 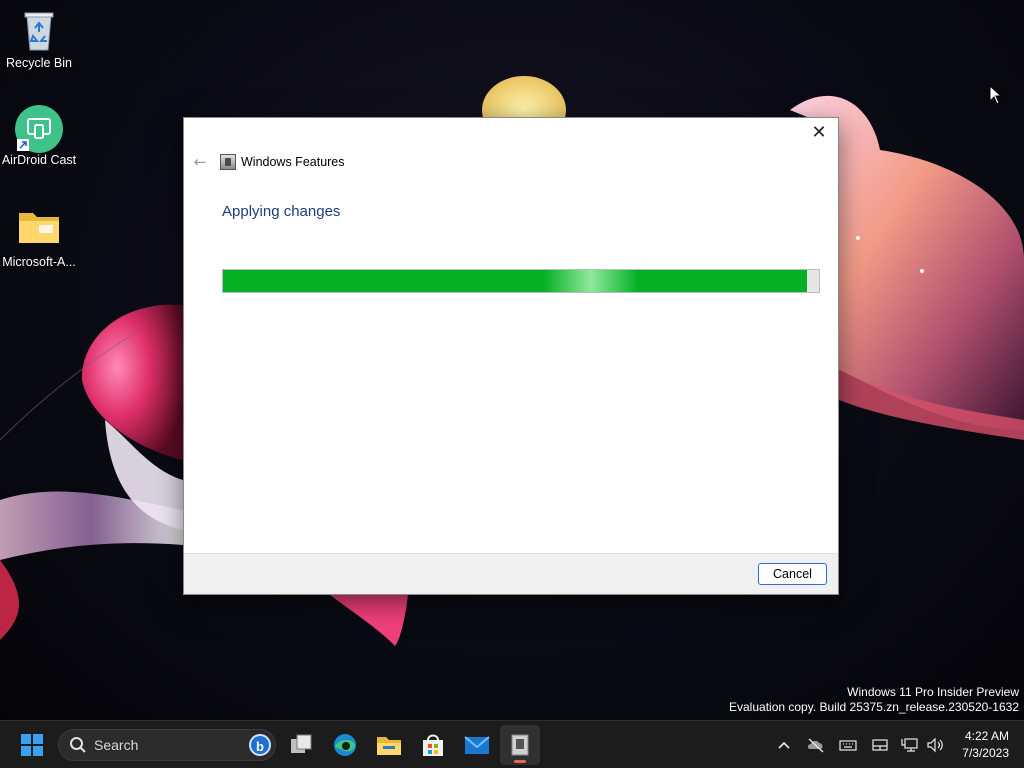 I want to click on chevron-up-icon, so click(x=784, y=745).